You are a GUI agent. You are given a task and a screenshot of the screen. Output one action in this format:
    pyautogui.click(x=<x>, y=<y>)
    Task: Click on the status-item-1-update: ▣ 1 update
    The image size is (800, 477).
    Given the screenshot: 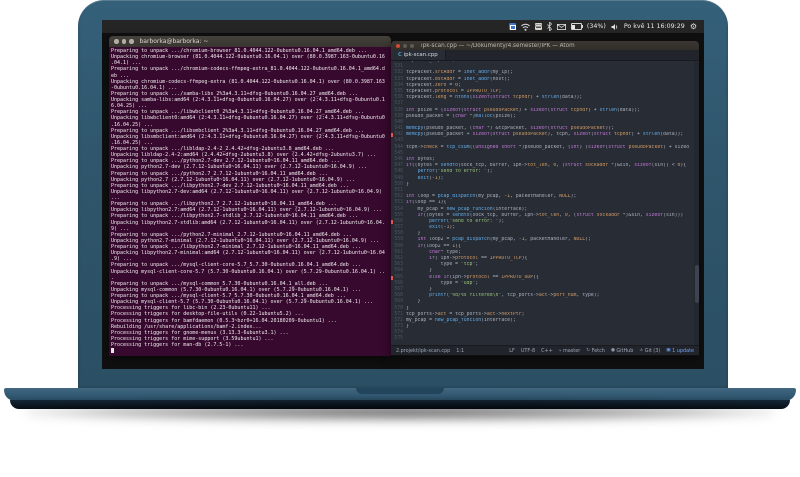 What is the action you would take?
    pyautogui.click(x=680, y=351)
    